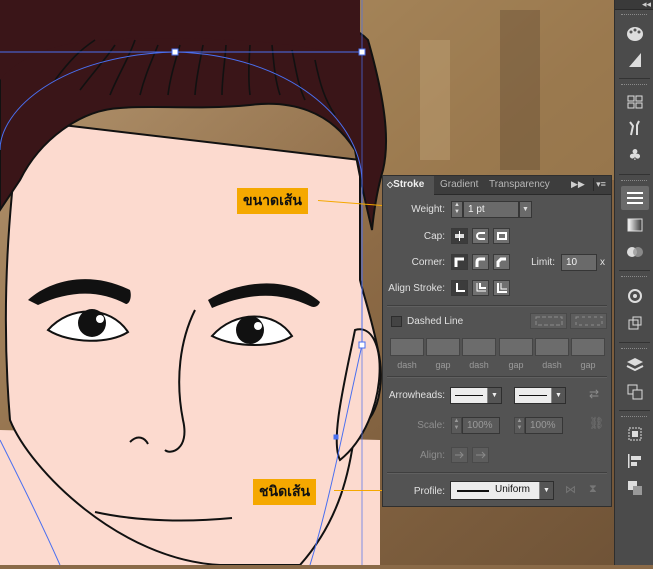 Image resolution: width=653 pixels, height=569 pixels. What do you see at coordinates (491, 209) in the screenshot?
I see `weight-input: 1 pt` at bounding box center [491, 209].